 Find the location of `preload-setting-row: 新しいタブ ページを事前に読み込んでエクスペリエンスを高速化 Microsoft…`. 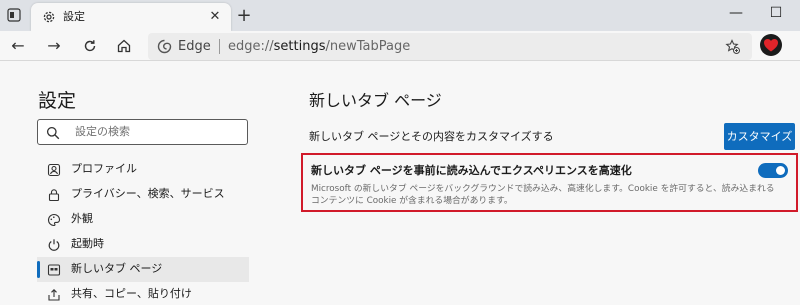

preload-setting-row: 新しいタブ ページを事前に読み込んでエクスペリエンスを高速化 Microsoft… is located at coordinates (549, 182).